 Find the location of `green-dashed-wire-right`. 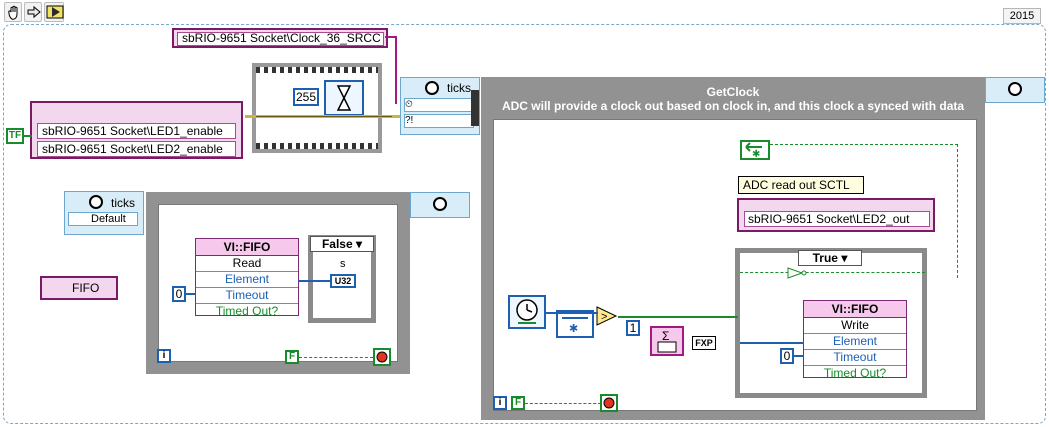

green-dashed-wire-right is located at coordinates (957, 211).